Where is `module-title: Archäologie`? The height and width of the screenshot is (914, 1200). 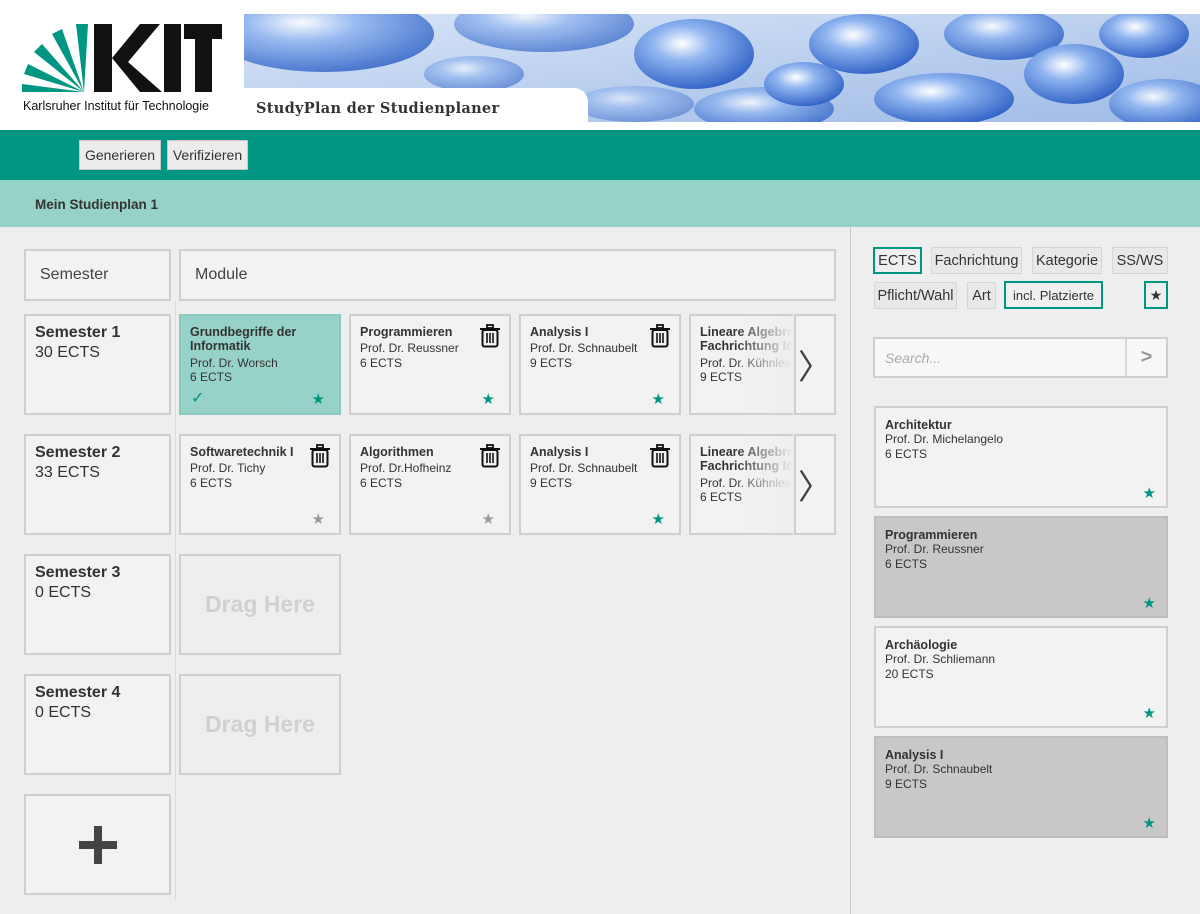 module-title: Archäologie is located at coordinates (921, 645).